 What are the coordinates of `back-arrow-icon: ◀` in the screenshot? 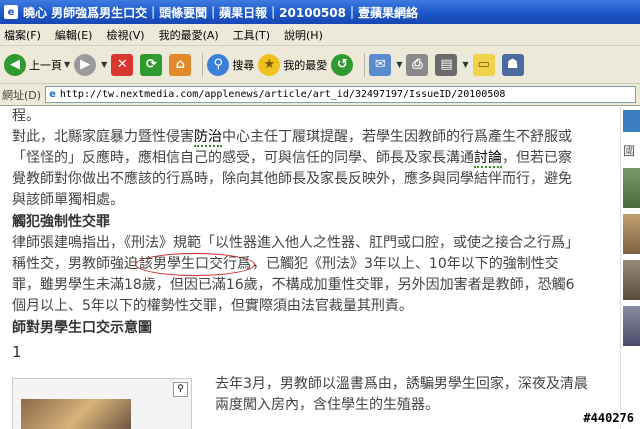 It's located at (15, 64).